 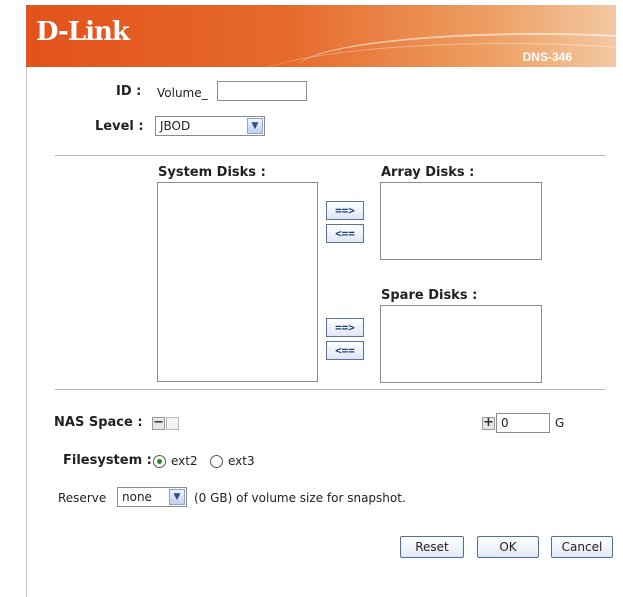 What do you see at coordinates (432, 547) in the screenshot?
I see `reset-button: Reset` at bounding box center [432, 547].